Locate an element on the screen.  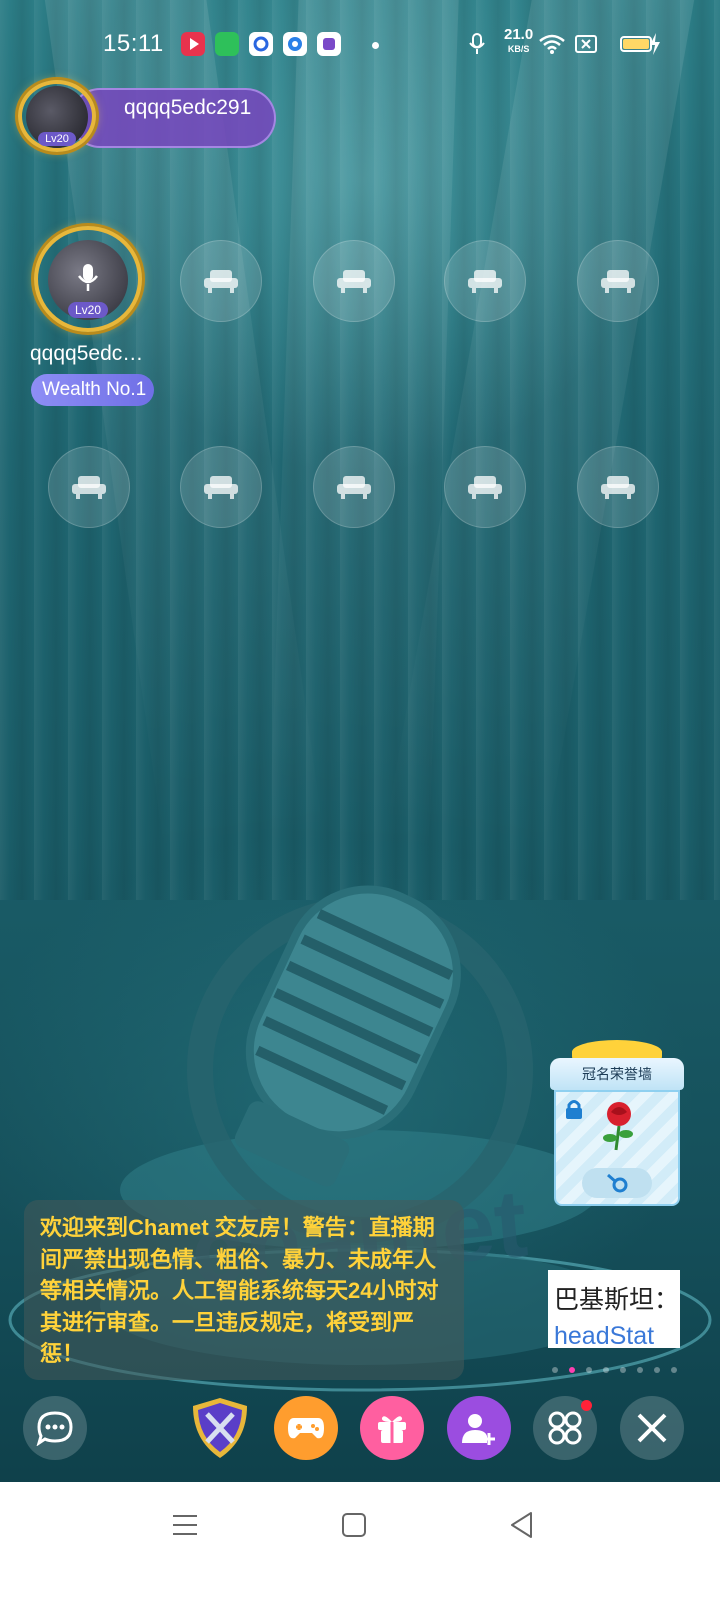
gift-button is located at coordinates (392, 1428).